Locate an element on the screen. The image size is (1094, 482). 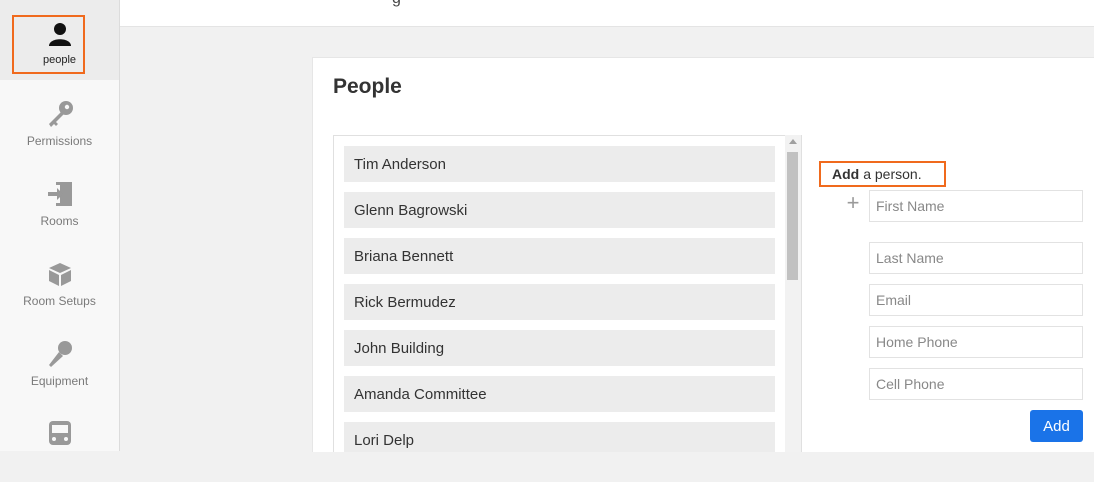
selection-highlight is located at coordinates (48, 44).